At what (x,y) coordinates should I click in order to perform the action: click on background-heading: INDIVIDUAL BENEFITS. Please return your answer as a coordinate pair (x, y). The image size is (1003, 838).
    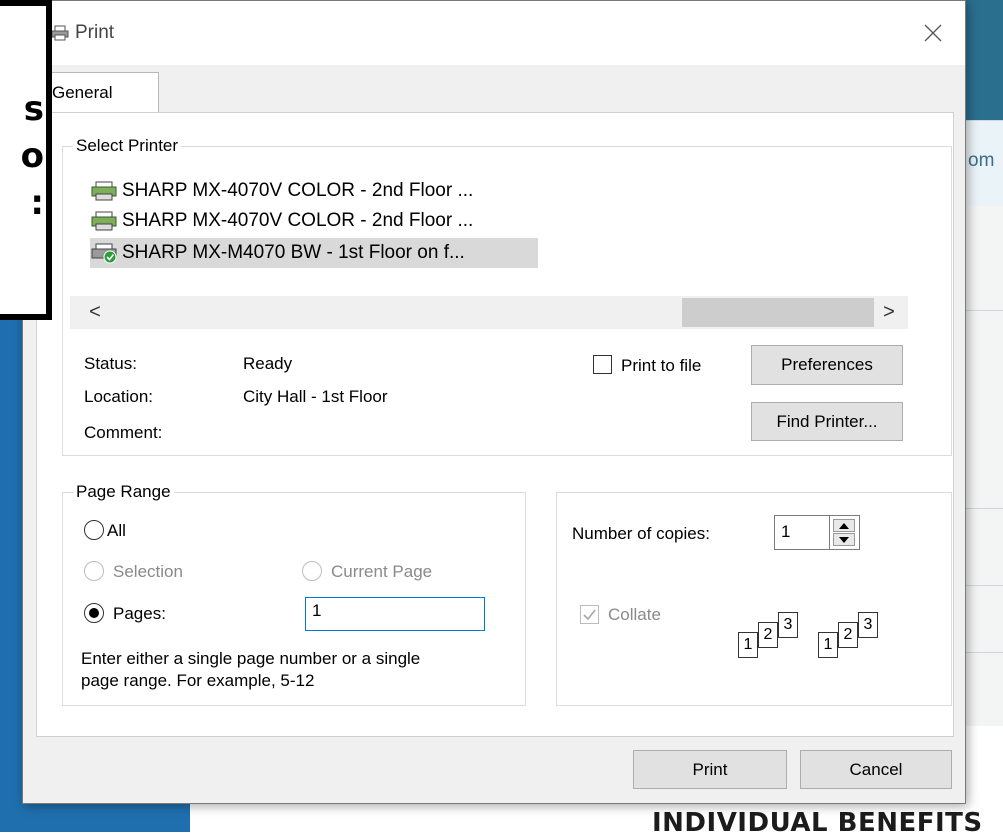
    Looking at the image, I should click on (817, 823).